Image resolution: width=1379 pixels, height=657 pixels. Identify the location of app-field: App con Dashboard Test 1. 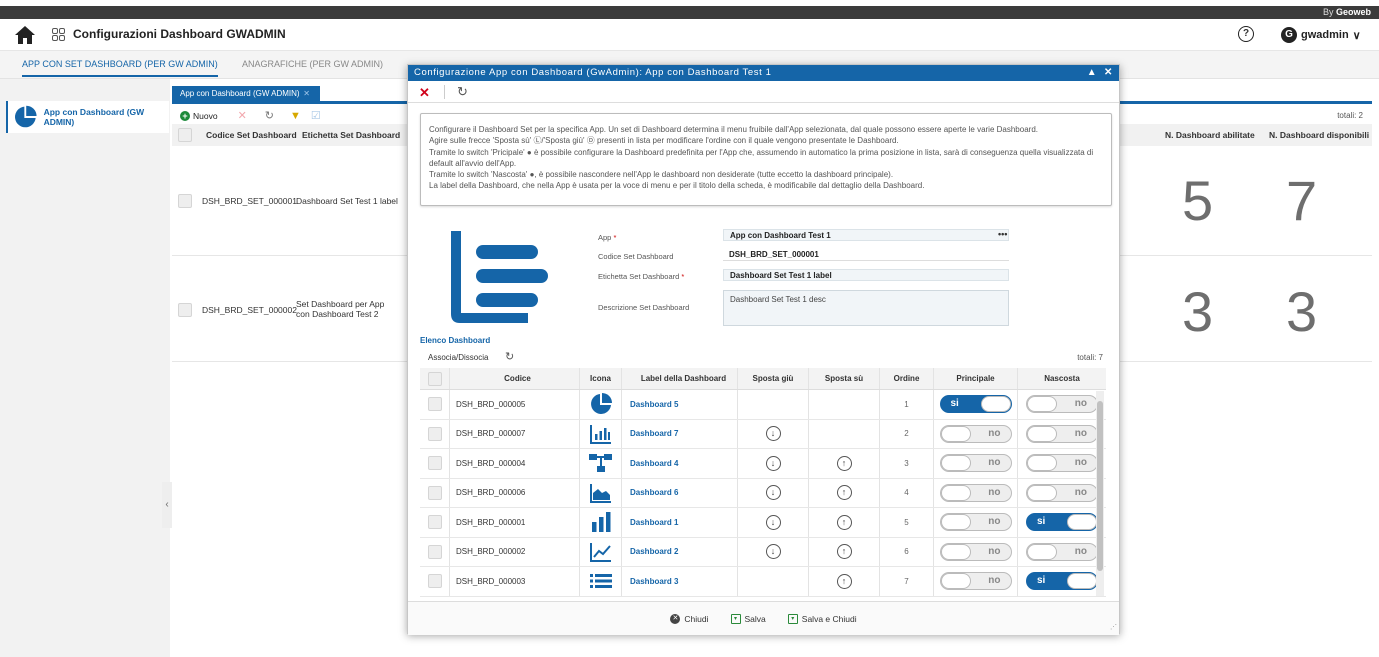
(866, 235).